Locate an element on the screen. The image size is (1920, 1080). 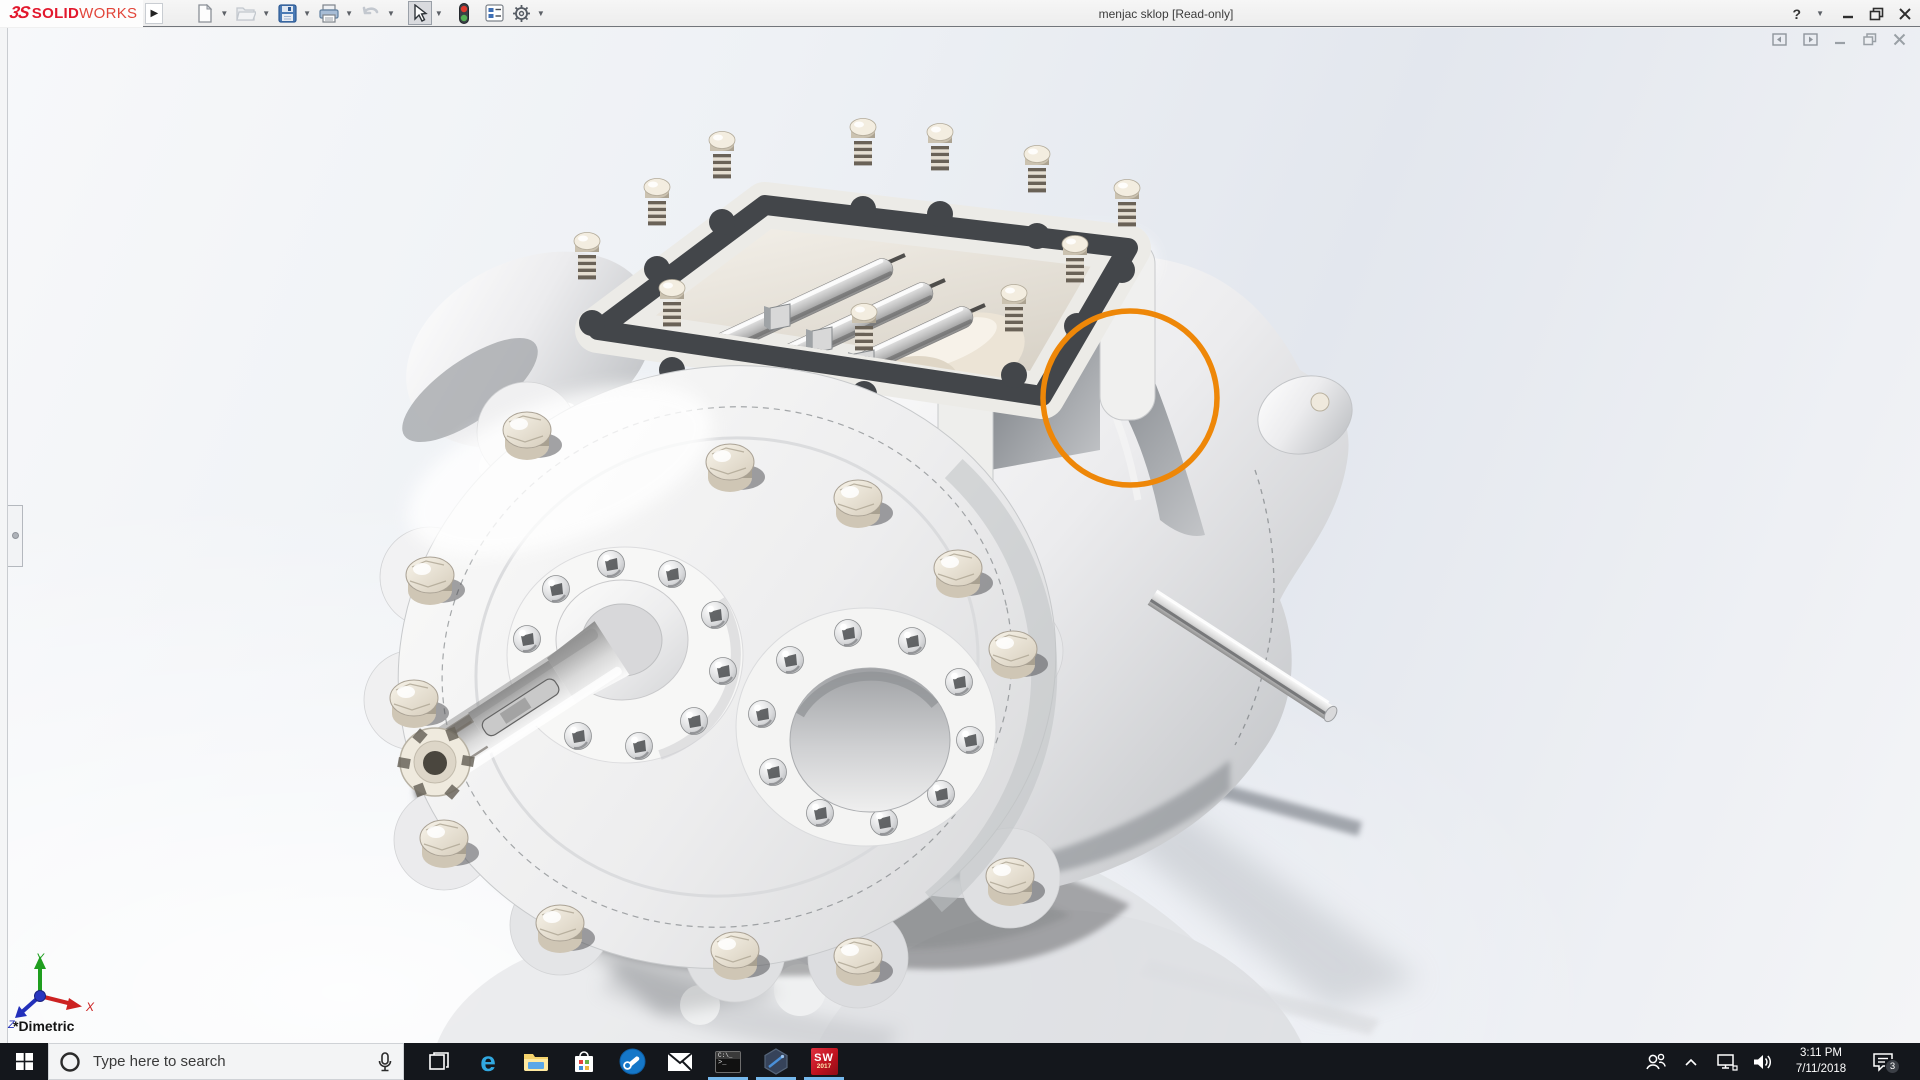
pane-right-button is located at coordinates (1810, 39).